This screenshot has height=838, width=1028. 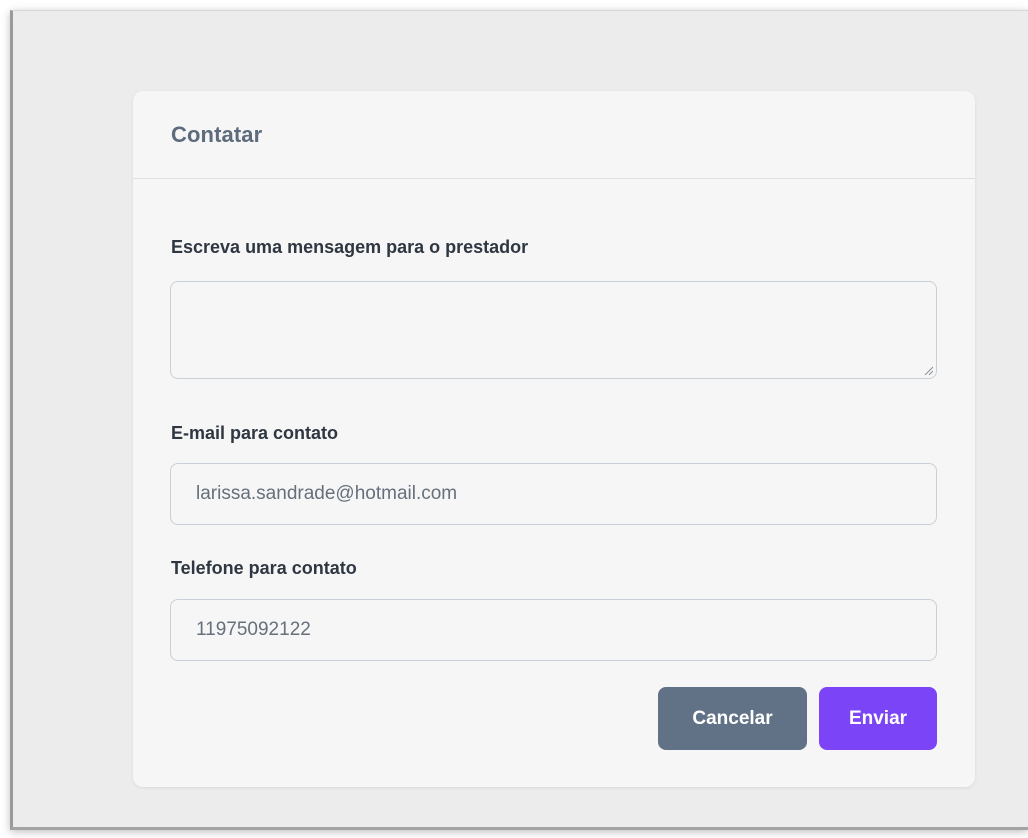 What do you see at coordinates (553, 494) in the screenshot?
I see `email-field: larissa.sandrade@hotmail.com` at bounding box center [553, 494].